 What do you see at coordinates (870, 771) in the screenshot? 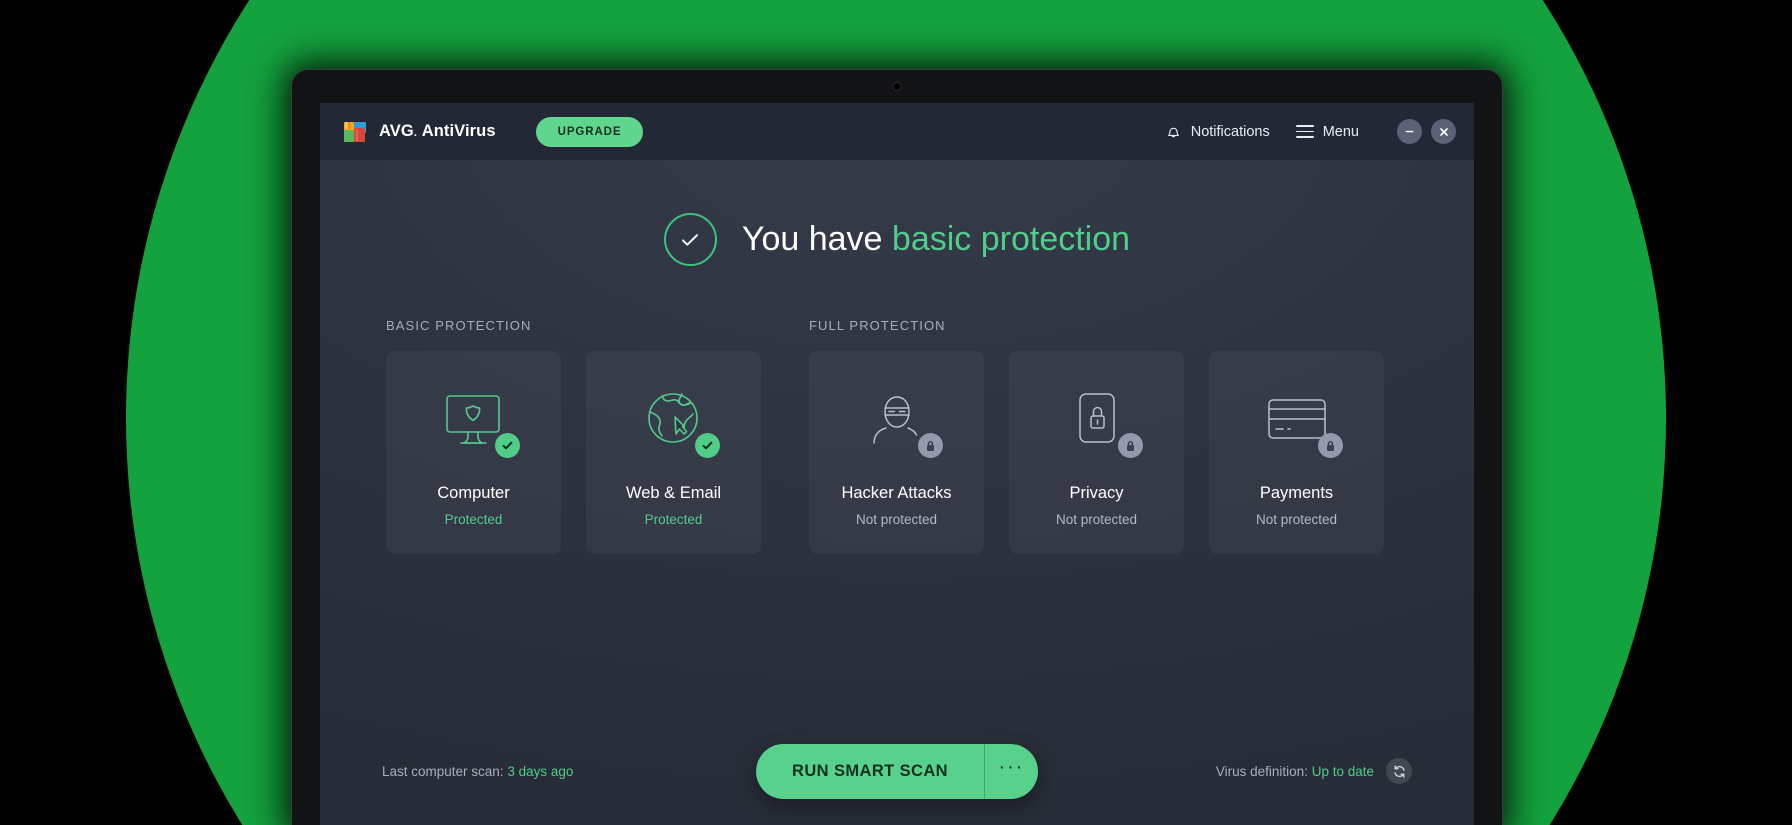
I see `run-smart-scan-button: RUN SMART SCAN` at bounding box center [870, 771].